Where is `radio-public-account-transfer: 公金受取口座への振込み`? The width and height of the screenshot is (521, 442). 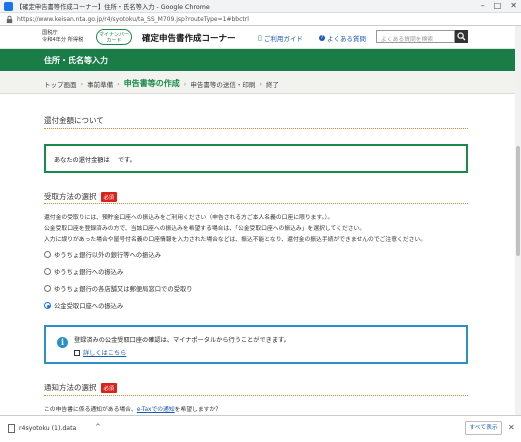 radio-public-account-transfer: 公金受取口座への振込み is located at coordinates (83, 305).